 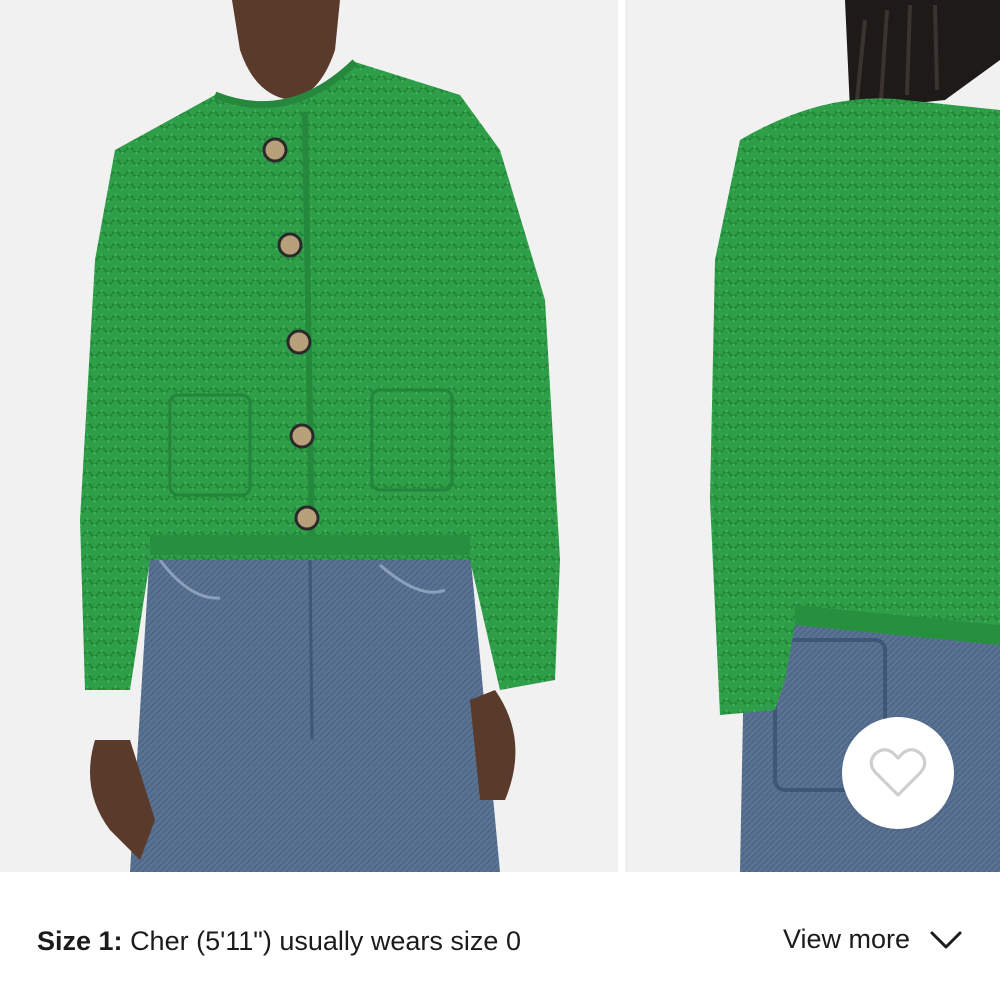 What do you see at coordinates (846, 939) in the screenshot?
I see `view-more-label: View more` at bounding box center [846, 939].